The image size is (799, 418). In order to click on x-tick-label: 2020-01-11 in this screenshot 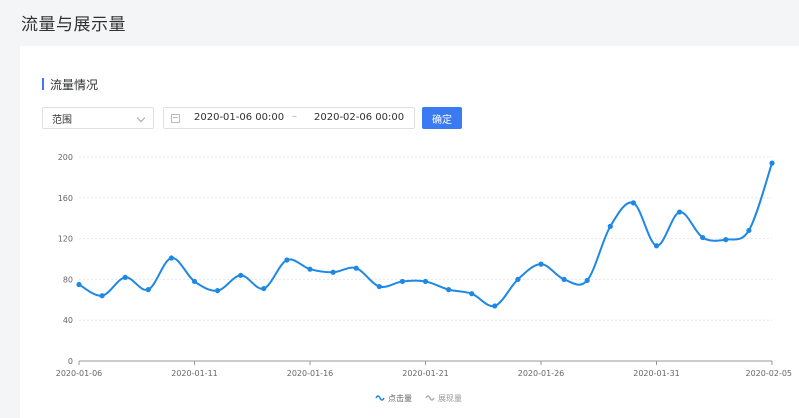, I will do `click(194, 373)`.